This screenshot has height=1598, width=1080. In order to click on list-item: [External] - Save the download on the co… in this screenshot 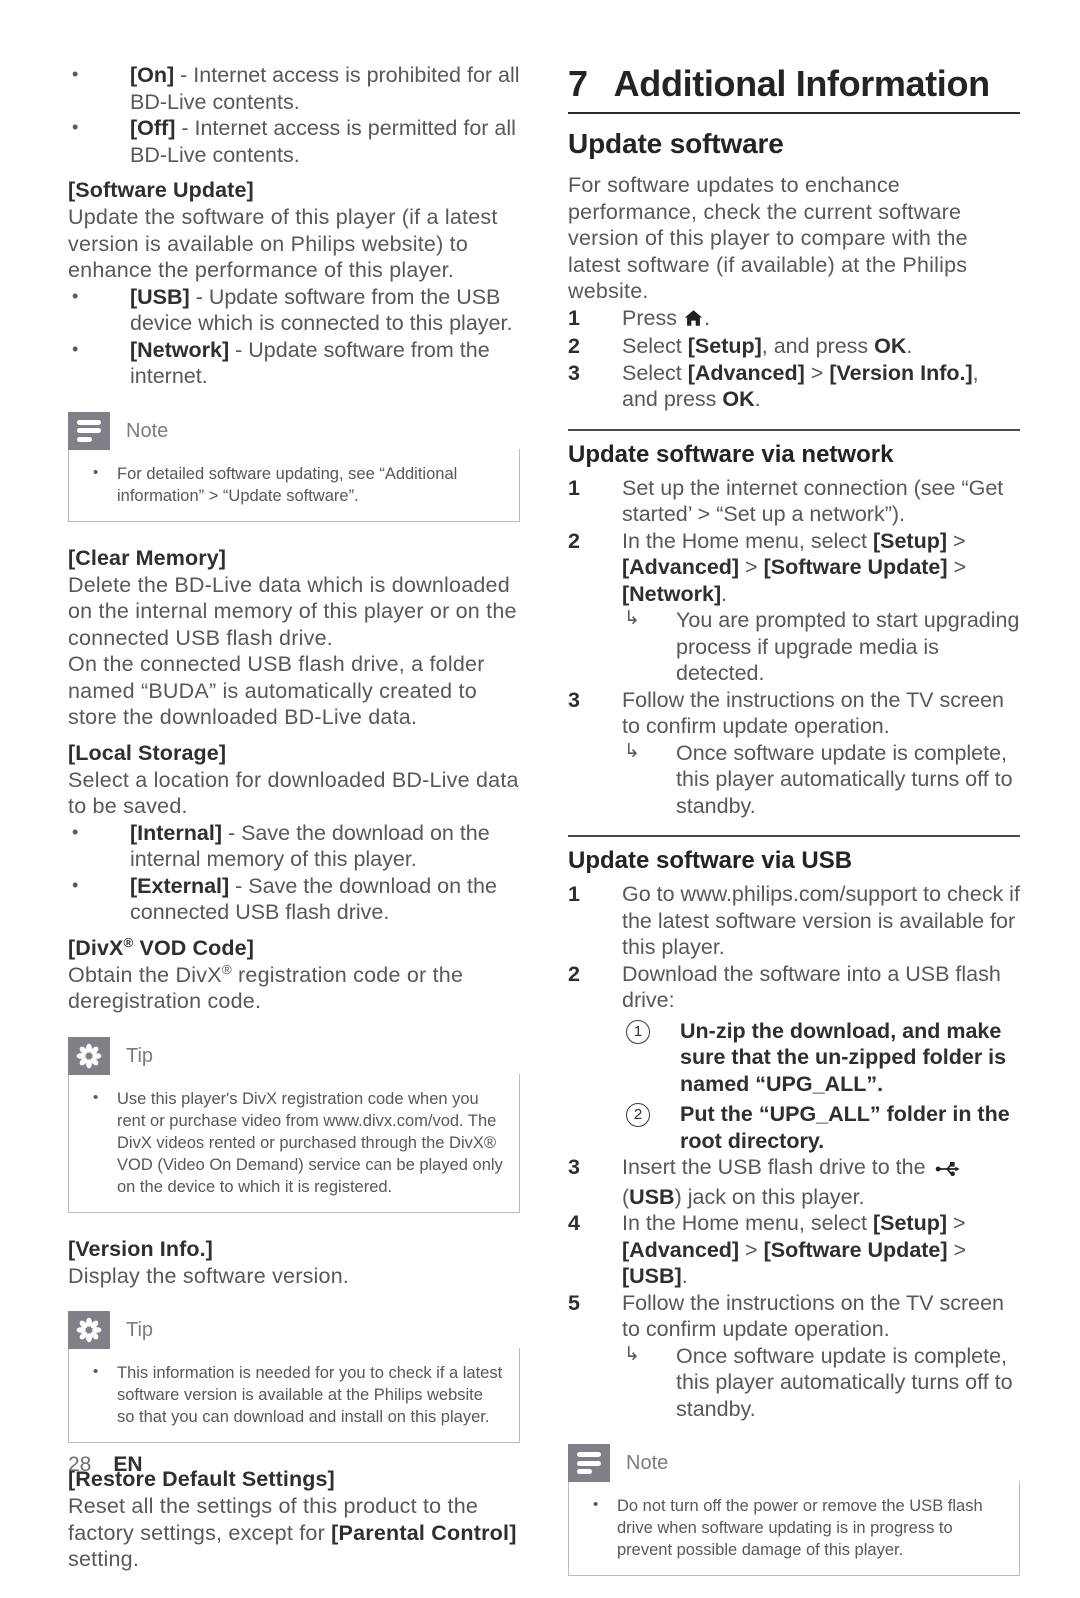, I will do `click(294, 899)`.